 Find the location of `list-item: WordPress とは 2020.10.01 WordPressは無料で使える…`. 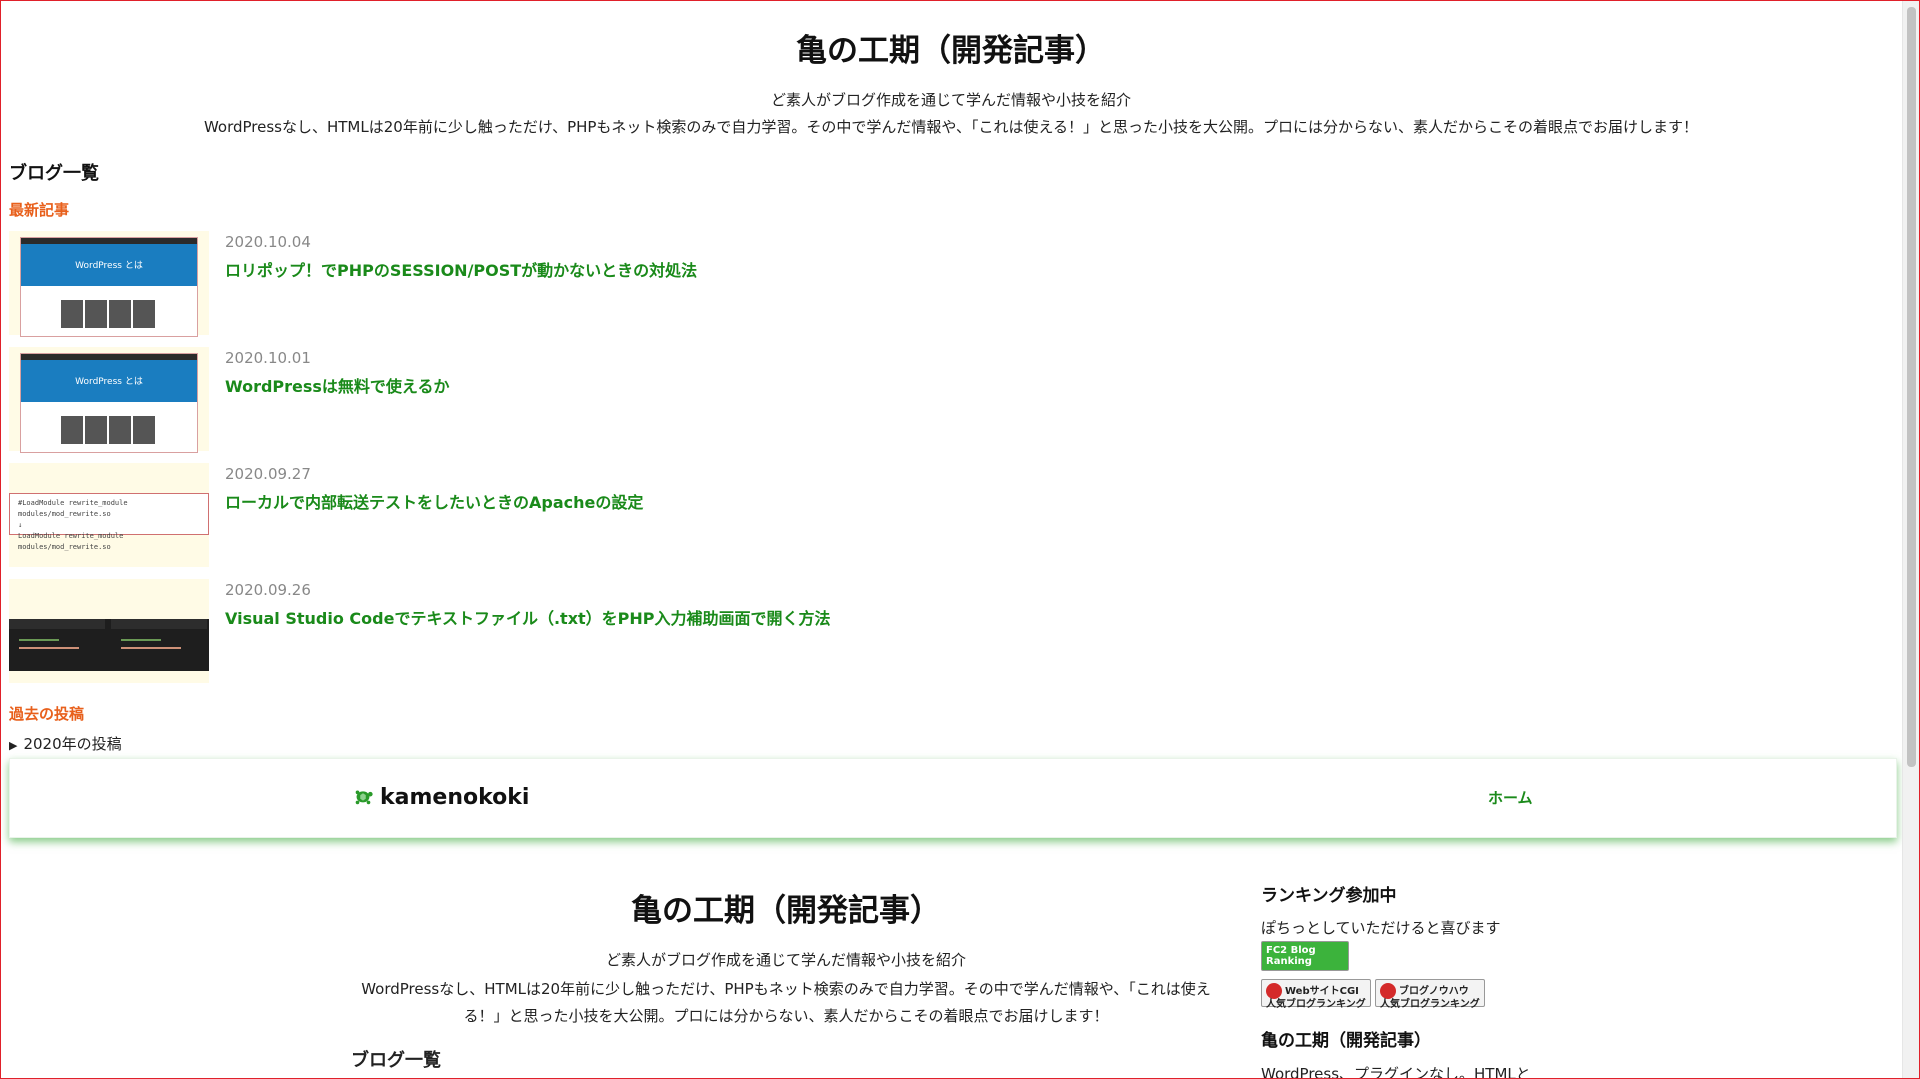

list-item: WordPress とは 2020.10.01 WordPressは無料で使える… is located at coordinates (509, 400).